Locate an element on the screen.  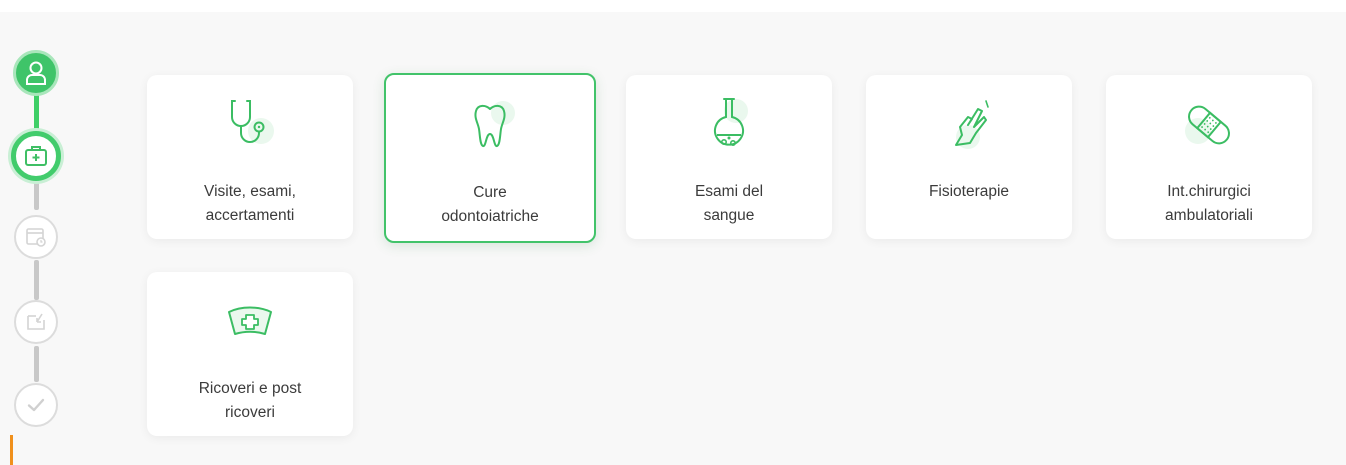
checkmark-icon is located at coordinates (36, 405).